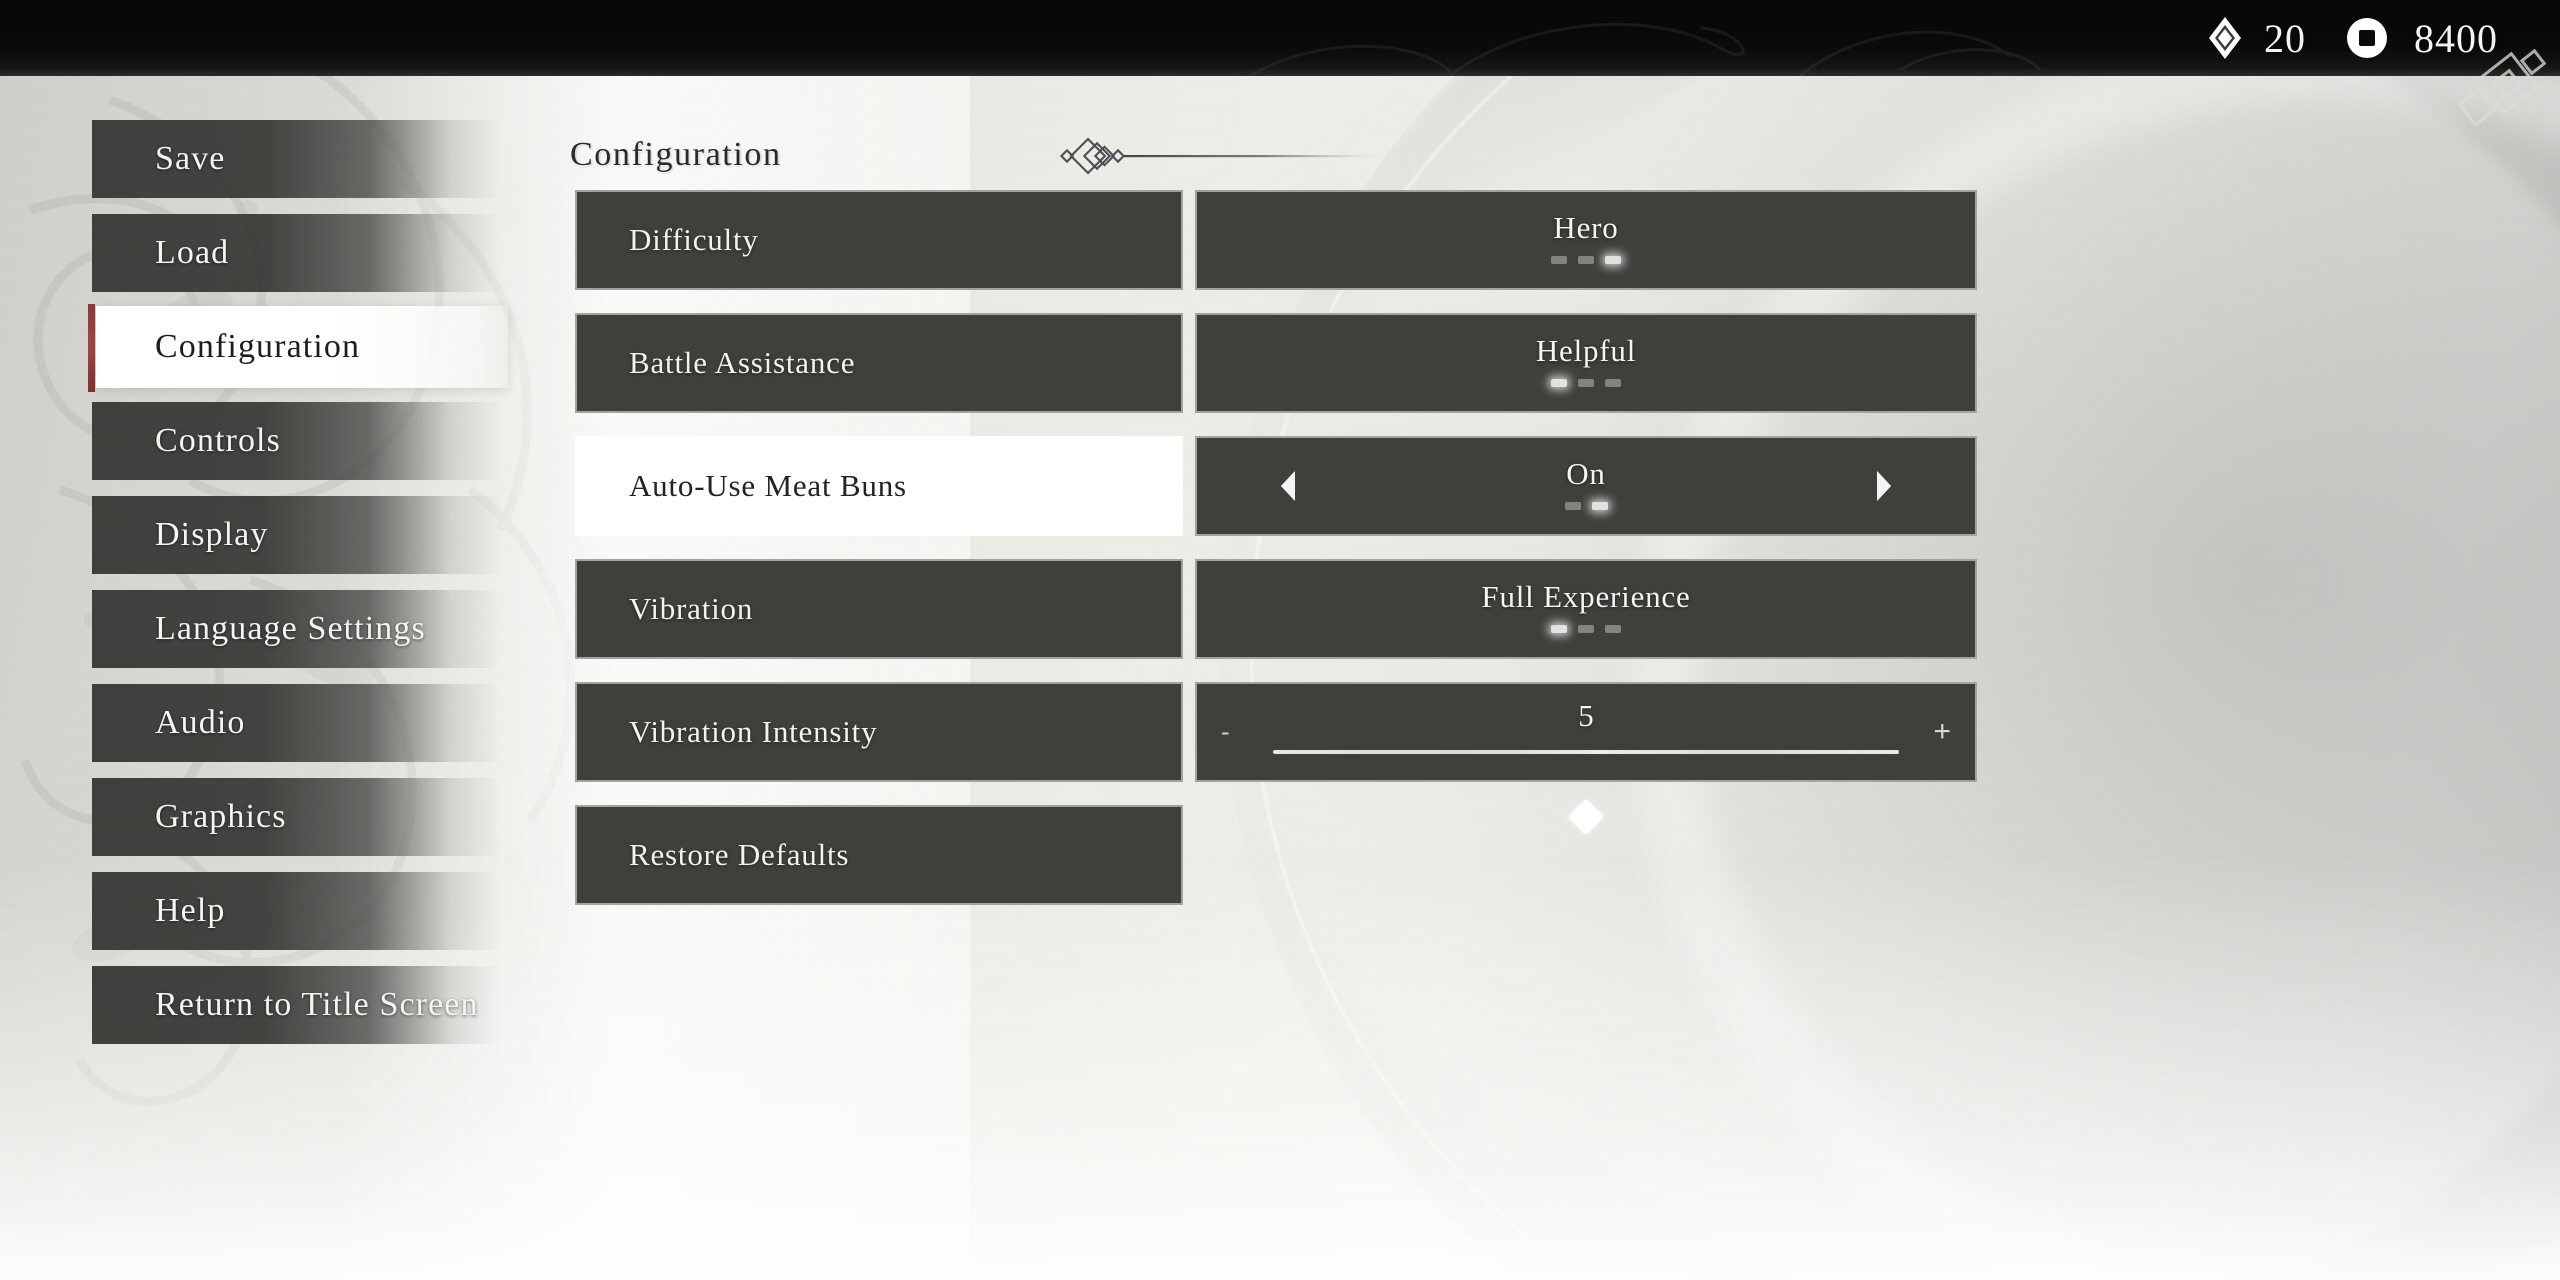 This screenshot has height=1280, width=2560. Describe the element at coordinates (879, 732) in the screenshot. I see `setting-label-cell-vibration-intensity: Vibration Intensity` at that location.